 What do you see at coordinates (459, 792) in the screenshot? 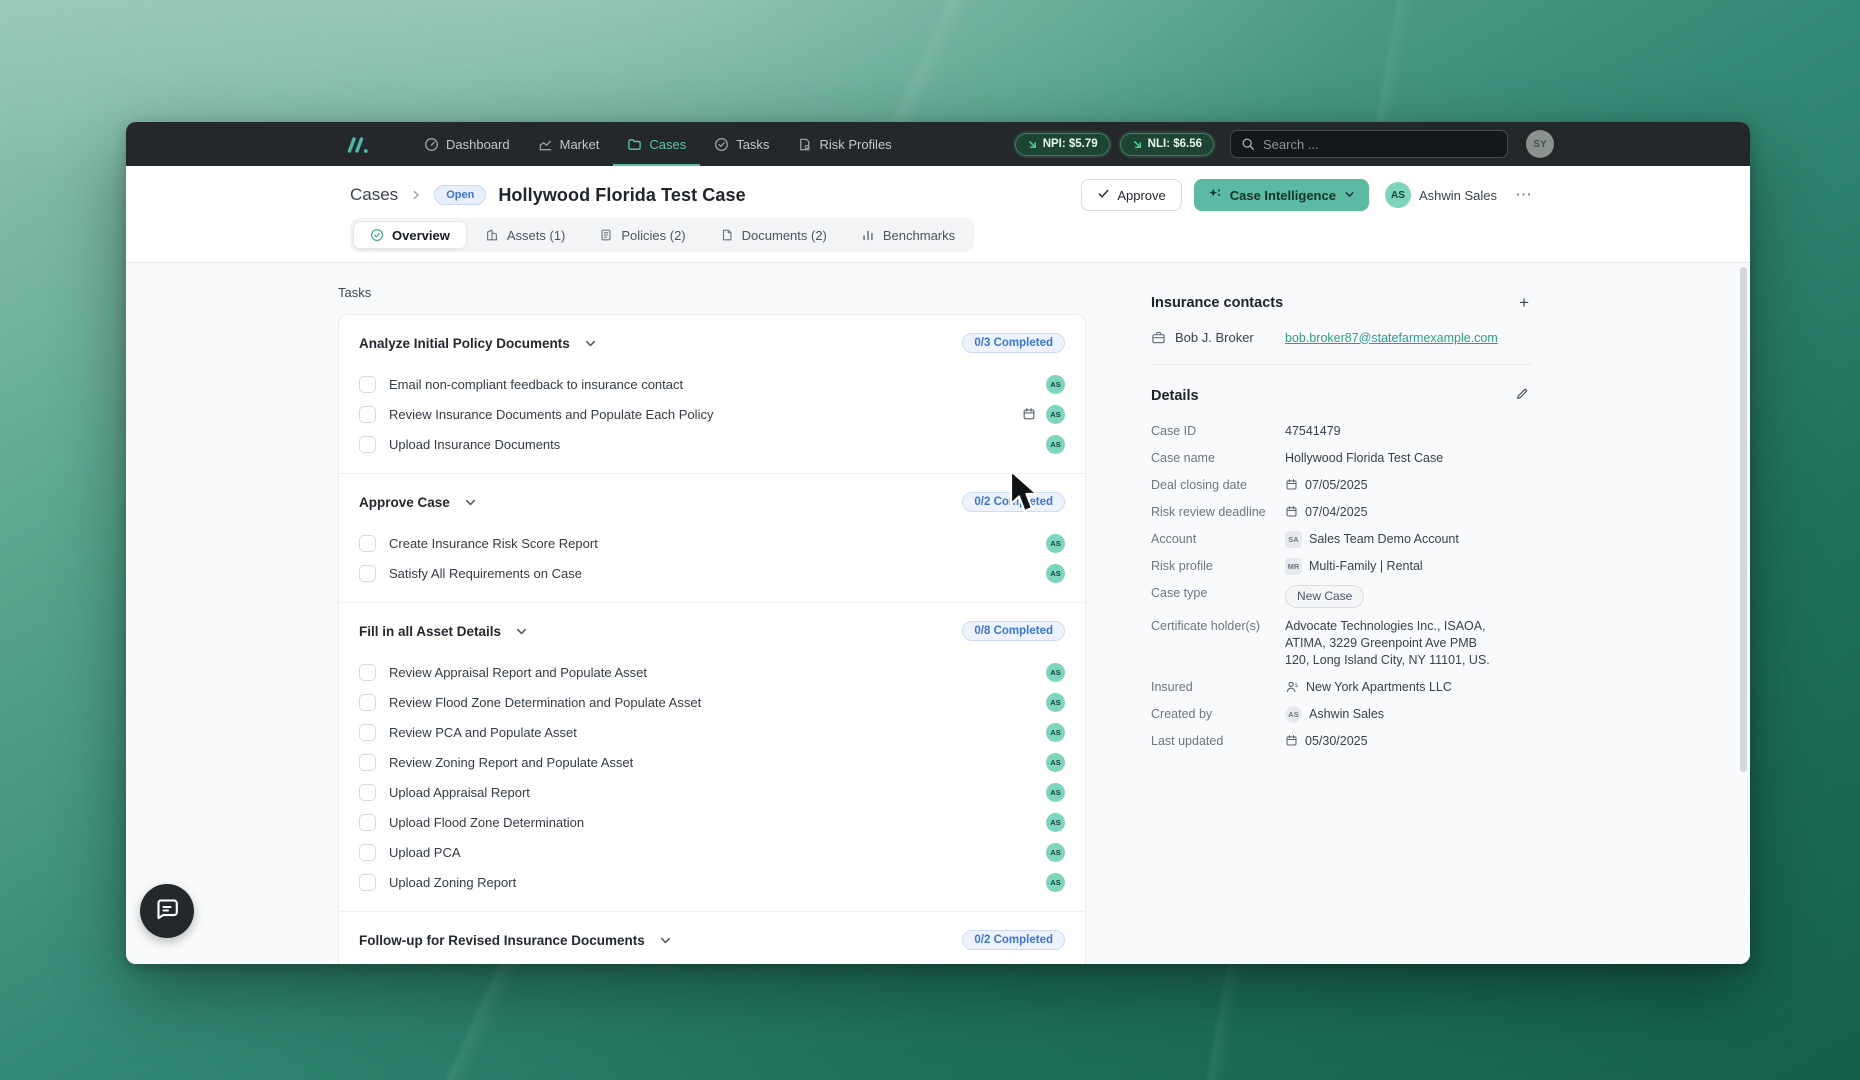
I see `task-label: Upload Appraisal Report` at bounding box center [459, 792].